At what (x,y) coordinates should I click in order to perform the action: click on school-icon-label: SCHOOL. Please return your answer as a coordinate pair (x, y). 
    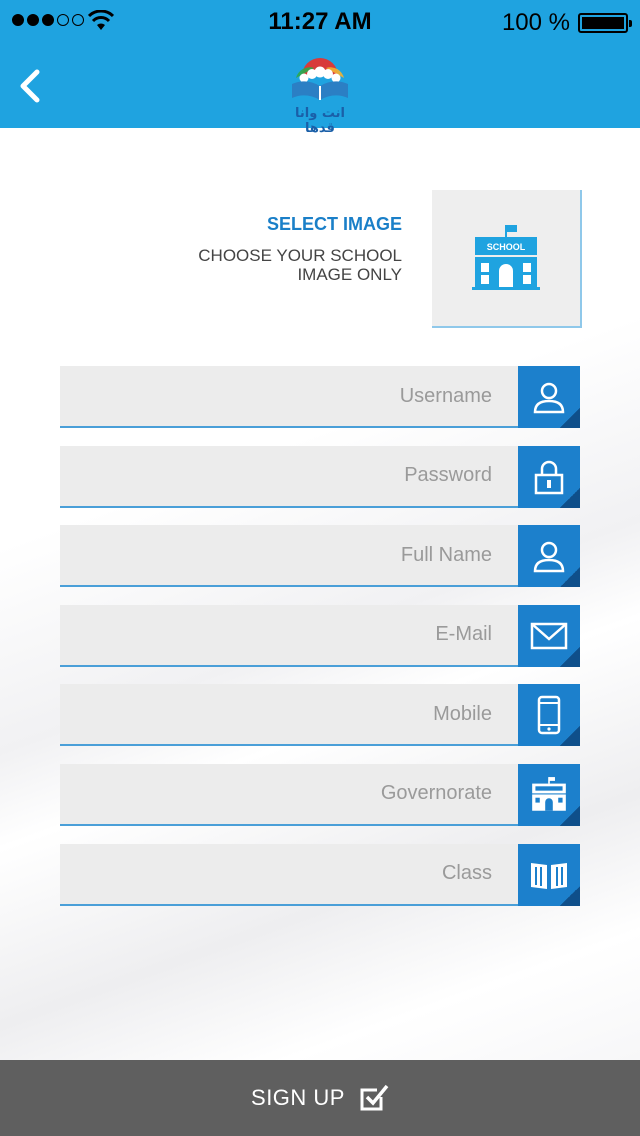
    Looking at the image, I should click on (506, 247).